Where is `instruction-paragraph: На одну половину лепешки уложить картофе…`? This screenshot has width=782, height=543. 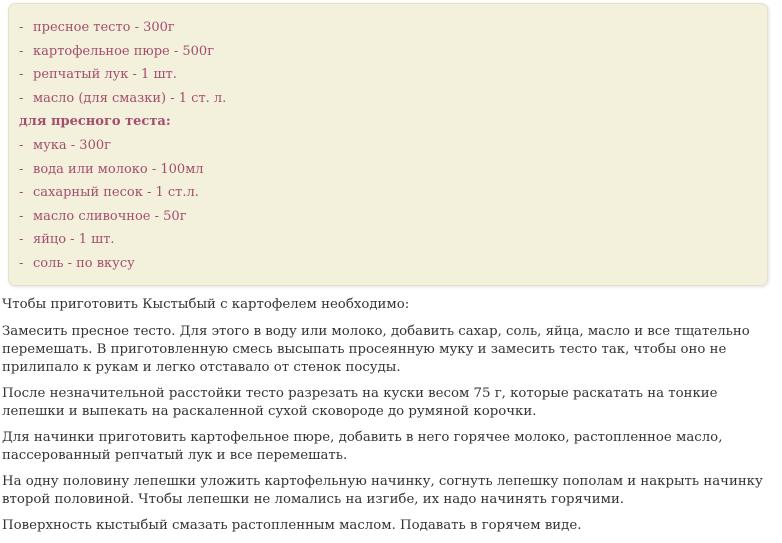 instruction-paragraph: На одну половину лепешки уложить картофе… is located at coordinates (382, 490).